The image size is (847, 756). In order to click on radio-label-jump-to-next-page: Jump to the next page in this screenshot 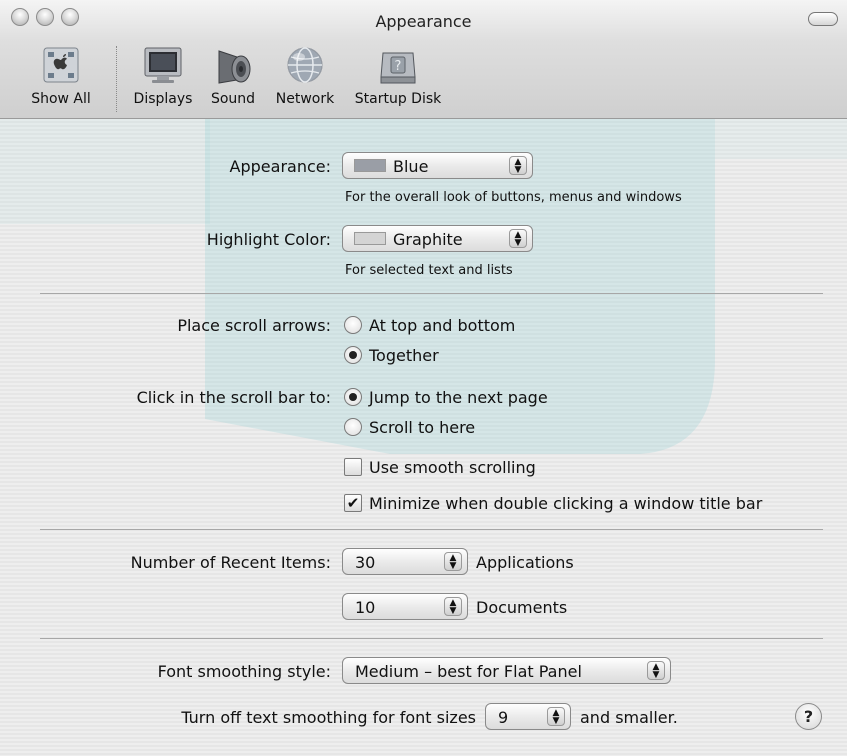, I will do `click(458, 397)`.